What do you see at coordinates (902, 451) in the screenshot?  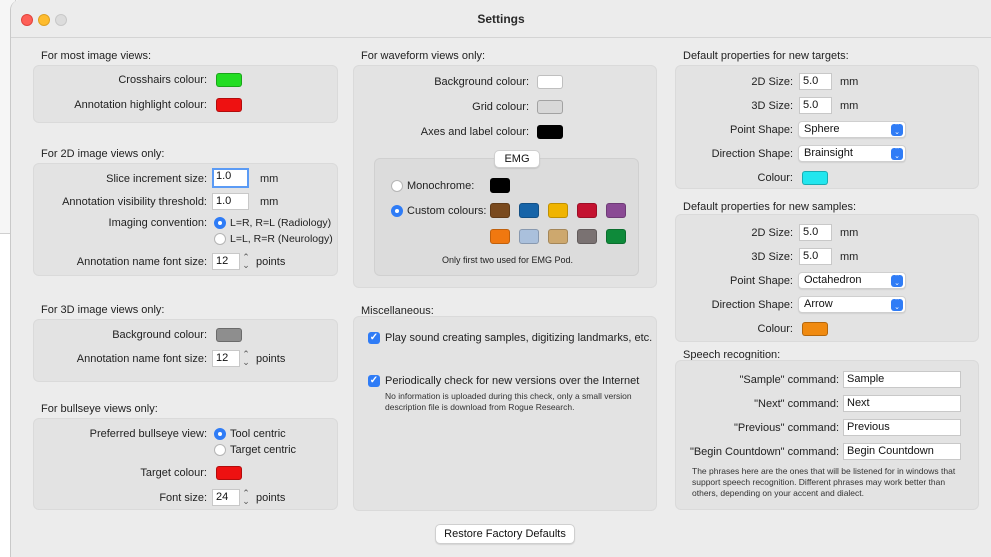 I see `countdown-command-input: Begin Countdown` at bounding box center [902, 451].